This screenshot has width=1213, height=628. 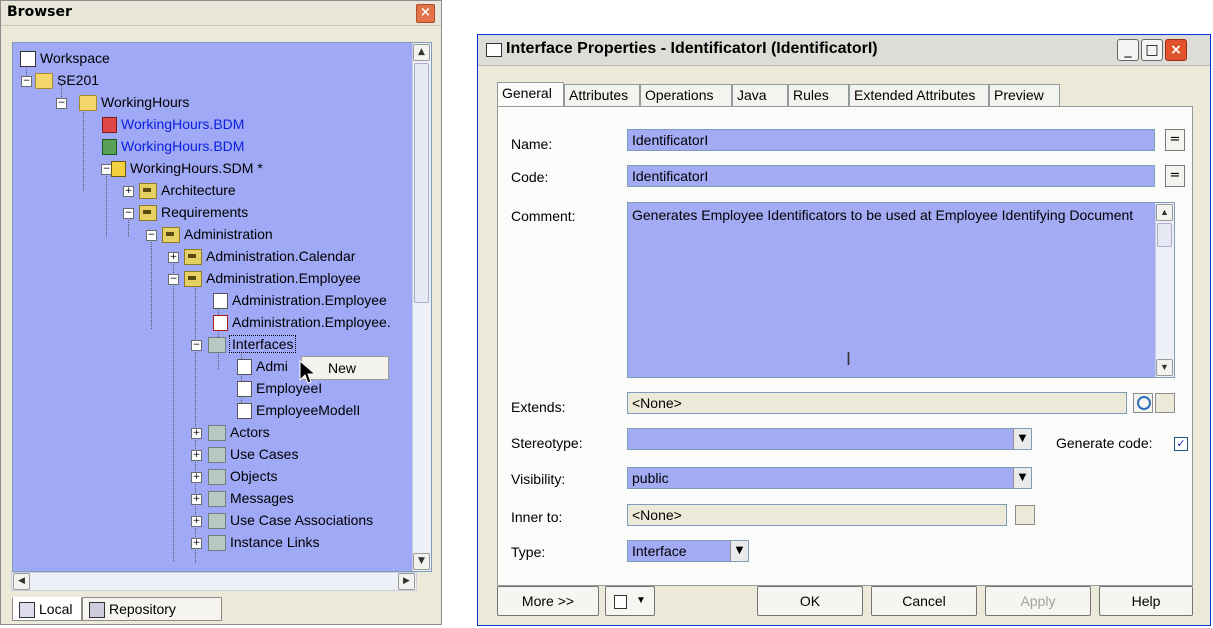 I want to click on scroll-left-icon: ◀, so click(x=21, y=581).